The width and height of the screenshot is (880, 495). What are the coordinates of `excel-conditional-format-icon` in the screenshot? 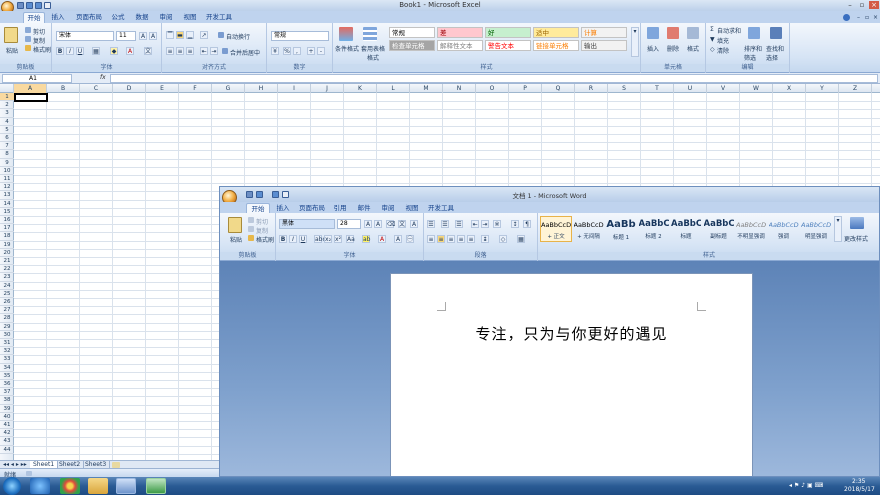 It's located at (346, 34).